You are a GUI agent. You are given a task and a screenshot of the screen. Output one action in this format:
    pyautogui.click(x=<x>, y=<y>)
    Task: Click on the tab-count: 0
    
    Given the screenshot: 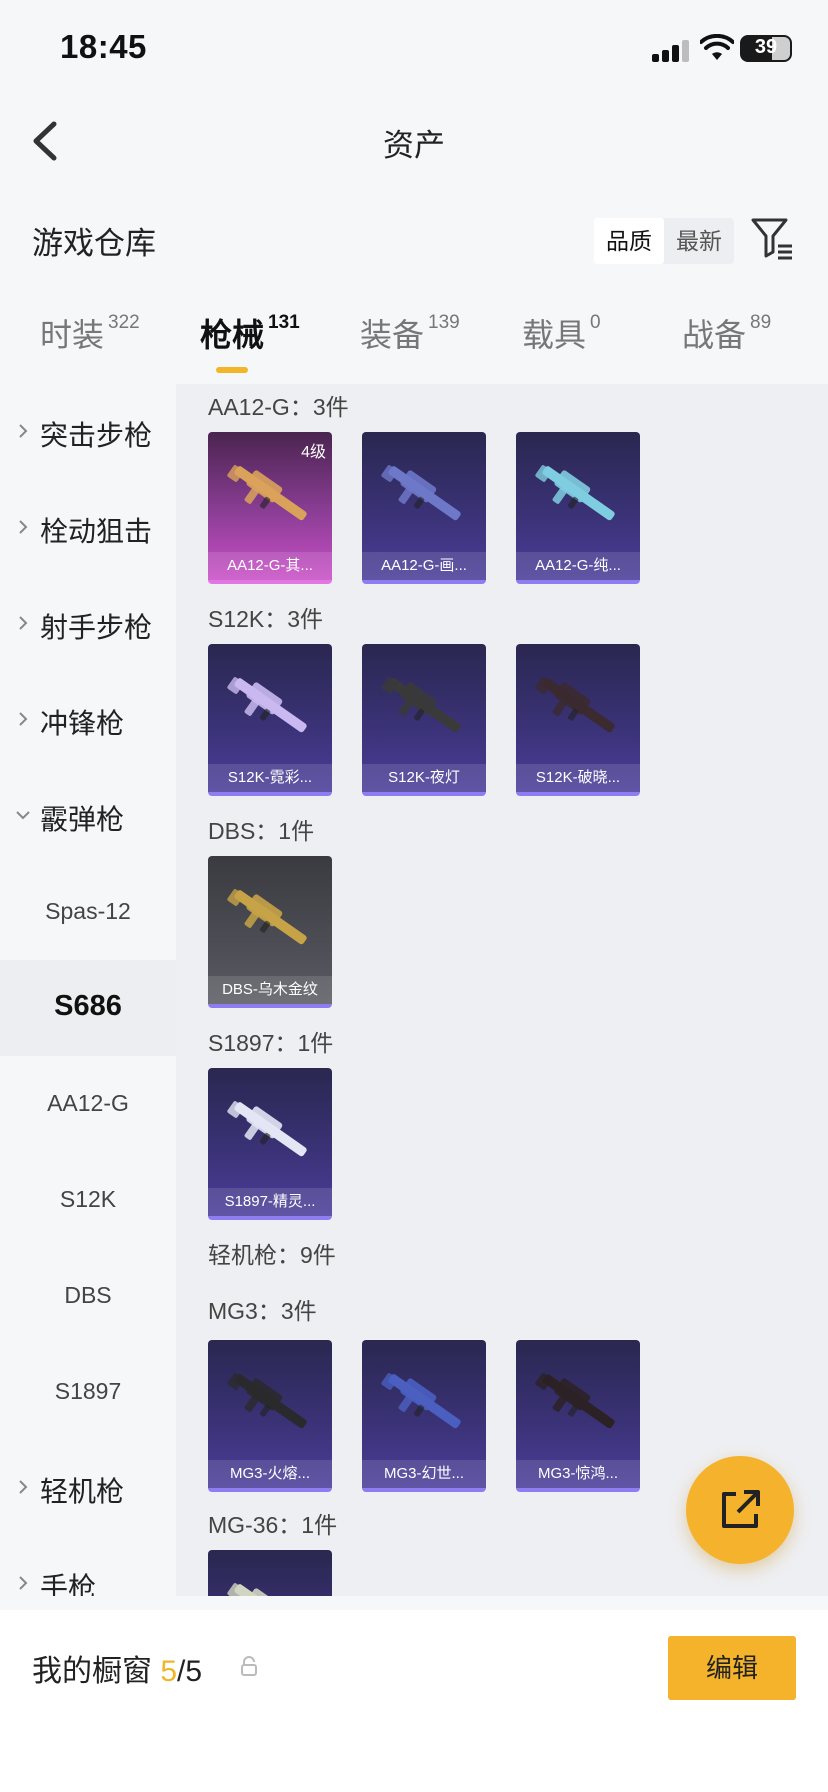 What is the action you would take?
    pyautogui.click(x=595, y=322)
    